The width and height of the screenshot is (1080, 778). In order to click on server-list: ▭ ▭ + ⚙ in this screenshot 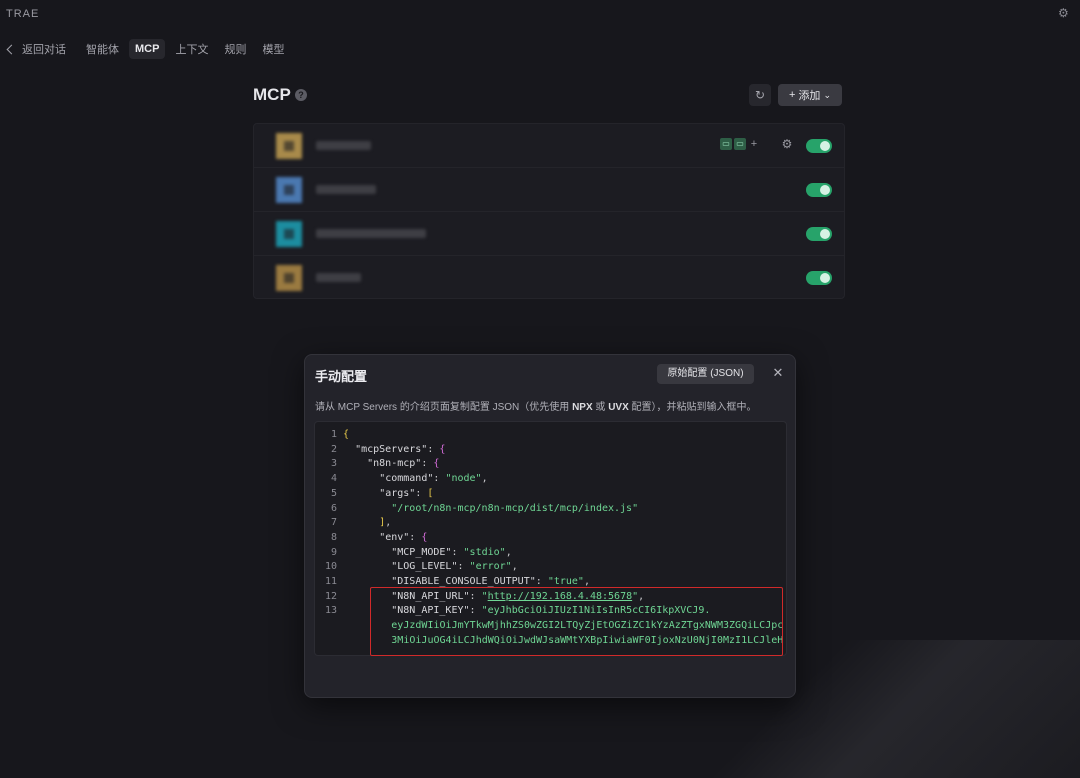, I will do `click(549, 211)`.